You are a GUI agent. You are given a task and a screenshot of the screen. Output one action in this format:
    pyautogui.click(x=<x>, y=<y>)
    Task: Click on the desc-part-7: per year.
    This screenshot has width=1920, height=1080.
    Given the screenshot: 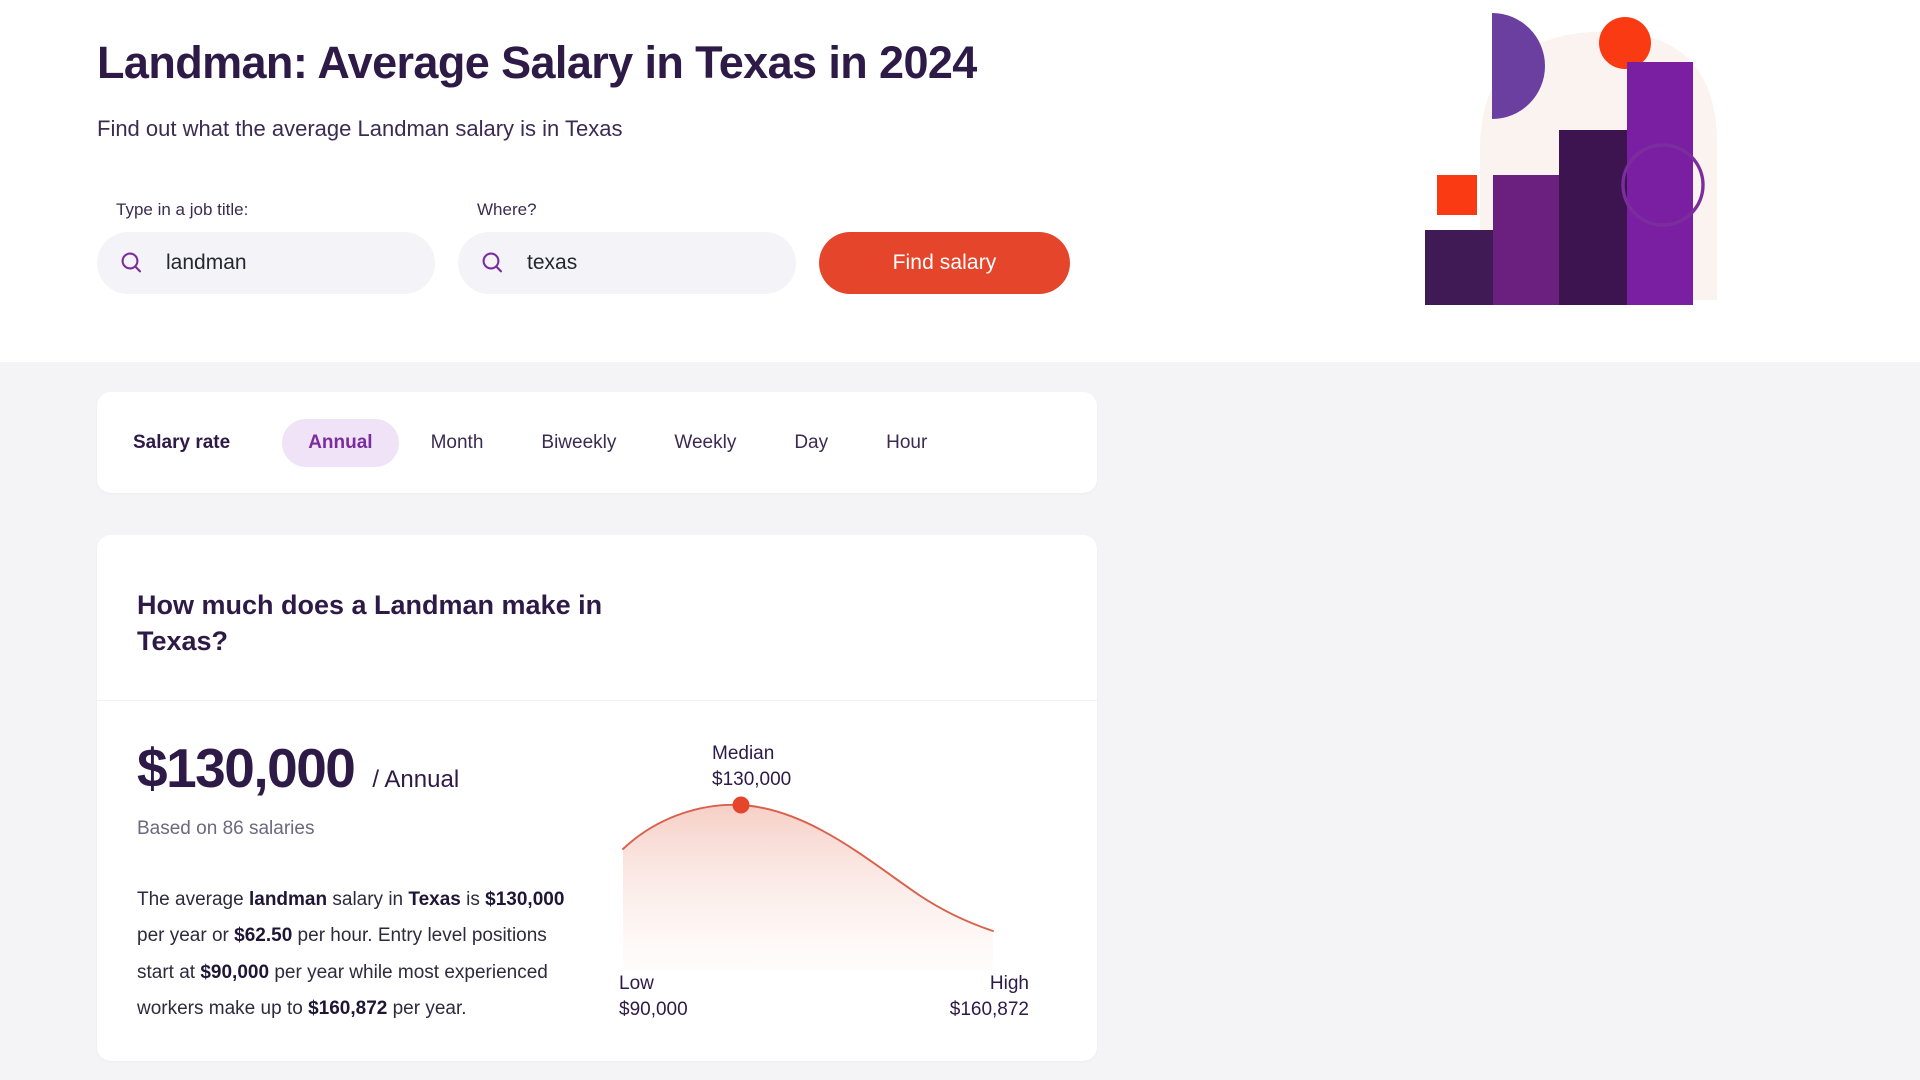 What is the action you would take?
    pyautogui.click(x=427, y=1009)
    